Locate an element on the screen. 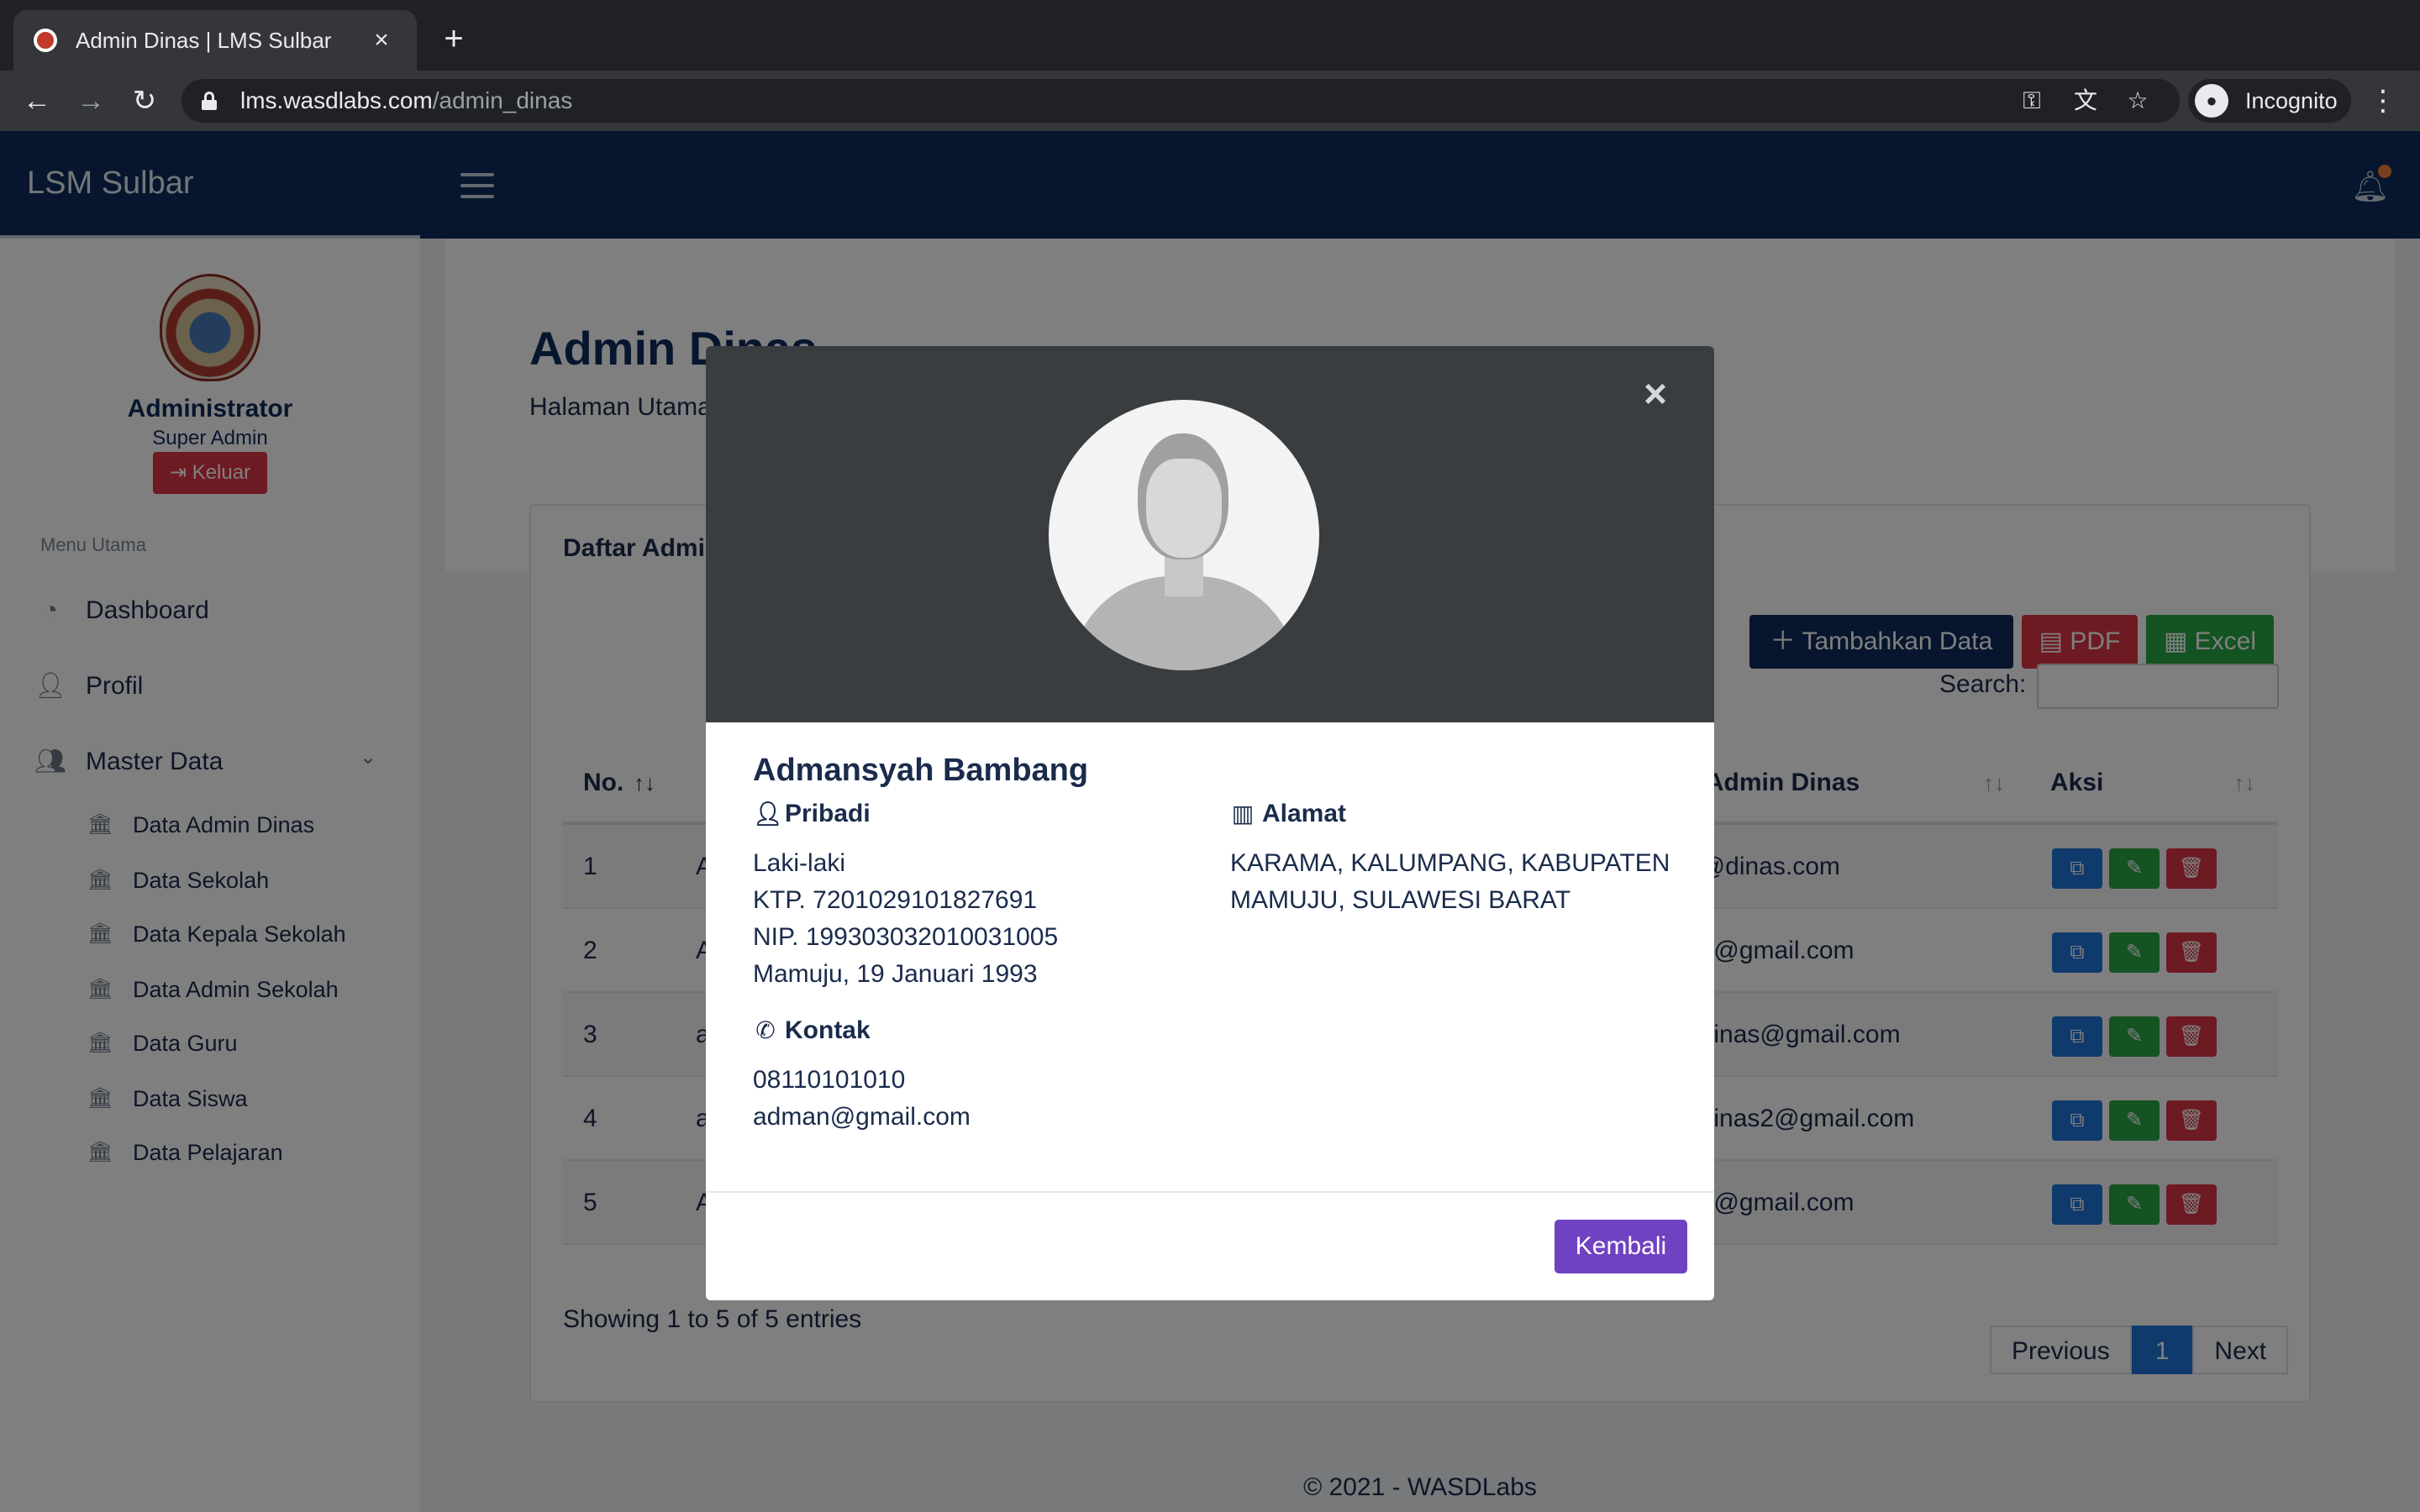 The width and height of the screenshot is (2420, 1512). phone-icon: ✆ is located at coordinates (765, 1030).